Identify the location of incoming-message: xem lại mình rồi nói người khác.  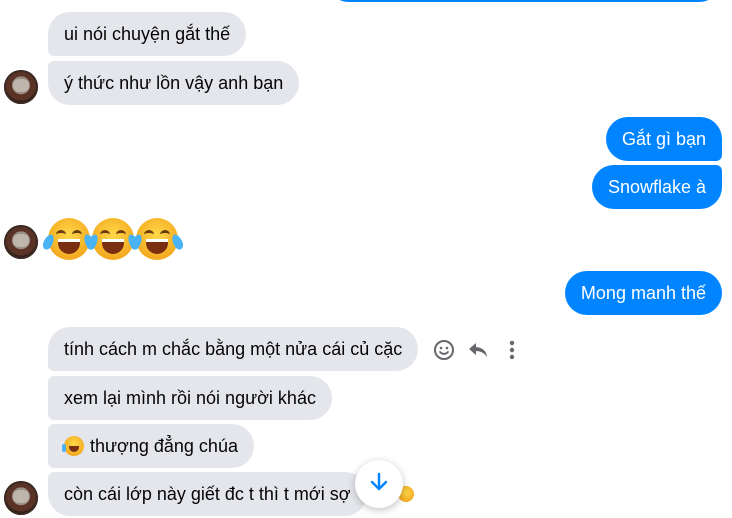
(190, 398).